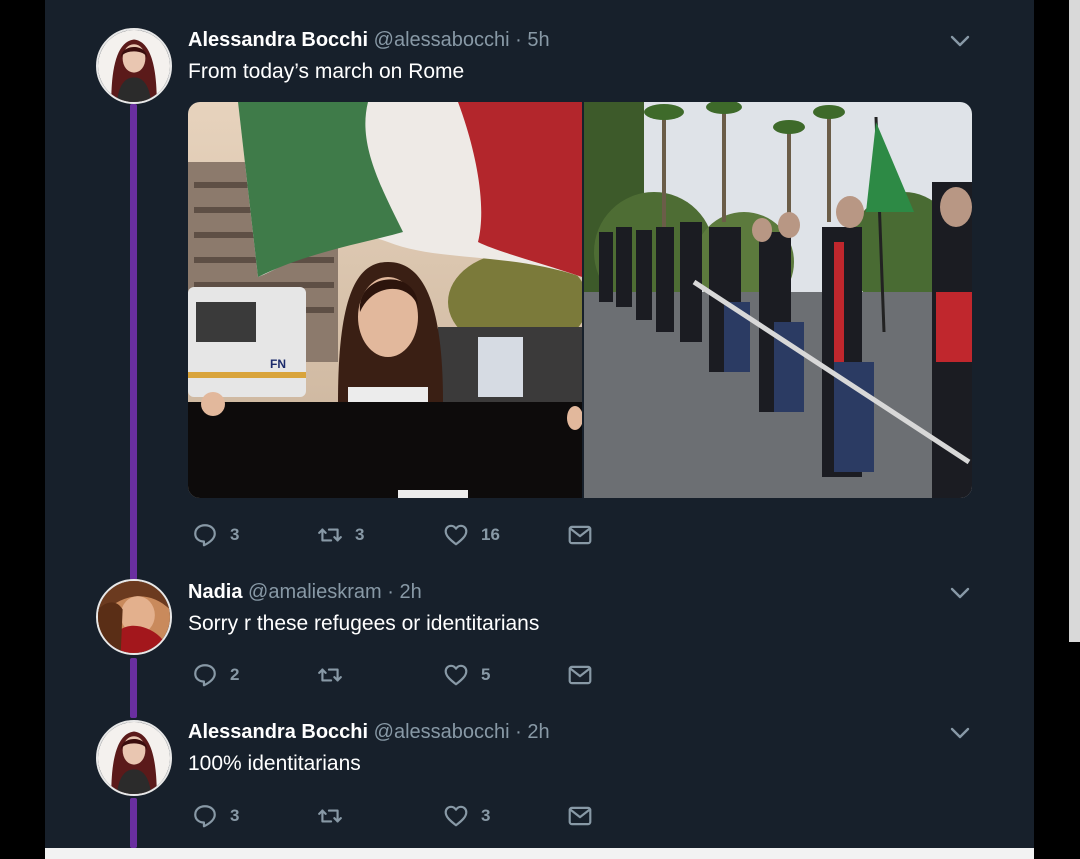 This screenshot has width=1080, height=859. I want to click on tweet-header: Nadia @amalieskram · 2h, so click(305, 592).